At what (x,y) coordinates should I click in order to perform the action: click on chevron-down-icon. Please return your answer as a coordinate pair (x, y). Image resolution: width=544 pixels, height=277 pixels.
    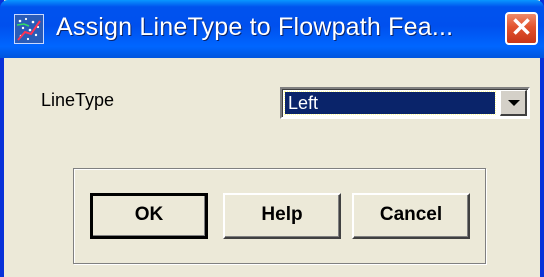
    Looking at the image, I should click on (513, 103).